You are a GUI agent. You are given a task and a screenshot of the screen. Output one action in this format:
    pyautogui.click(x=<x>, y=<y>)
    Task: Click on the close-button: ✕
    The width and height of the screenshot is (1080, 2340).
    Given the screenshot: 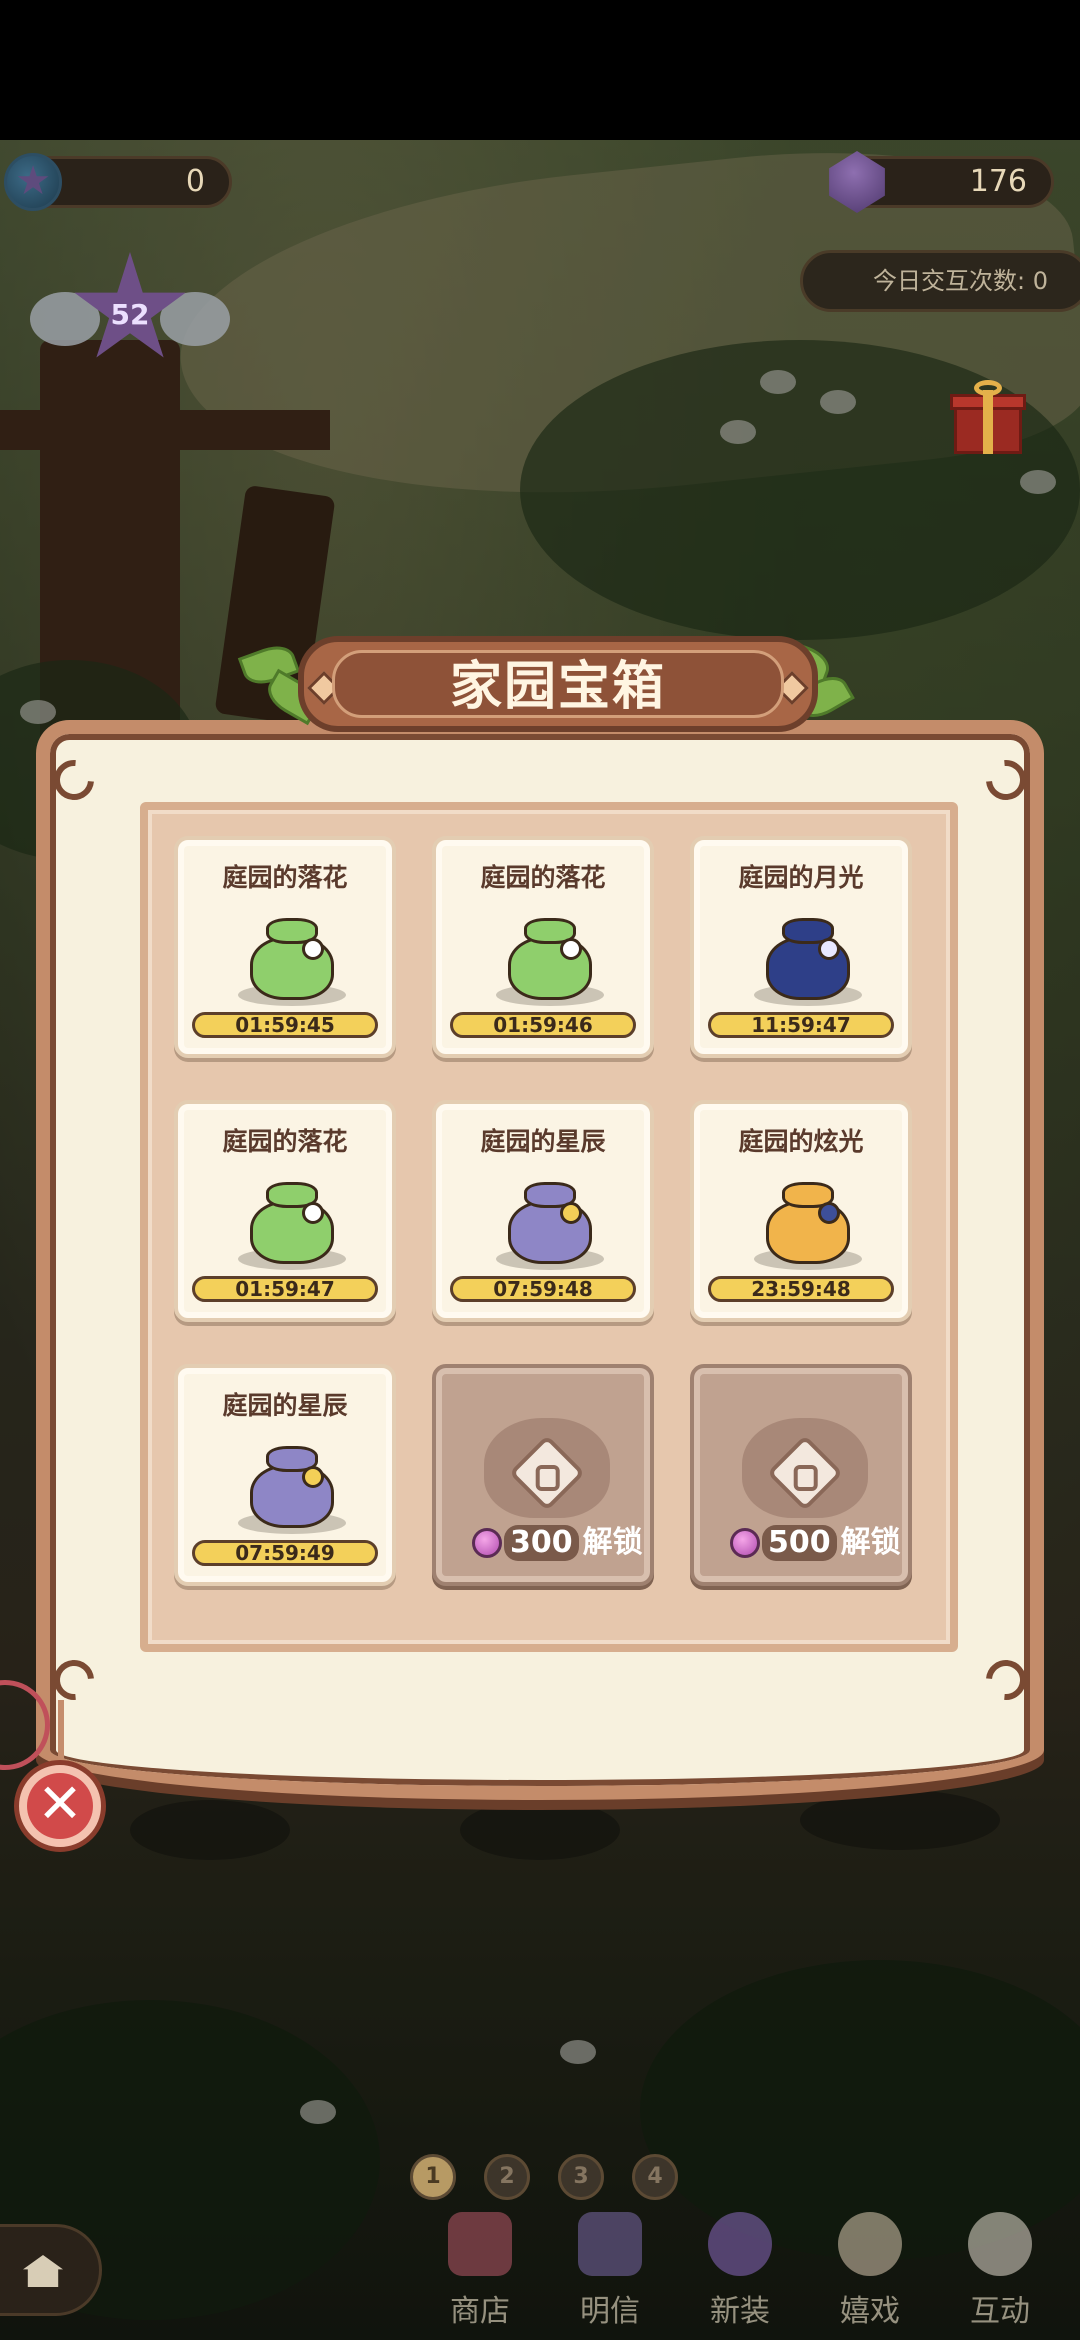 What is the action you would take?
    pyautogui.click(x=60, y=1806)
    